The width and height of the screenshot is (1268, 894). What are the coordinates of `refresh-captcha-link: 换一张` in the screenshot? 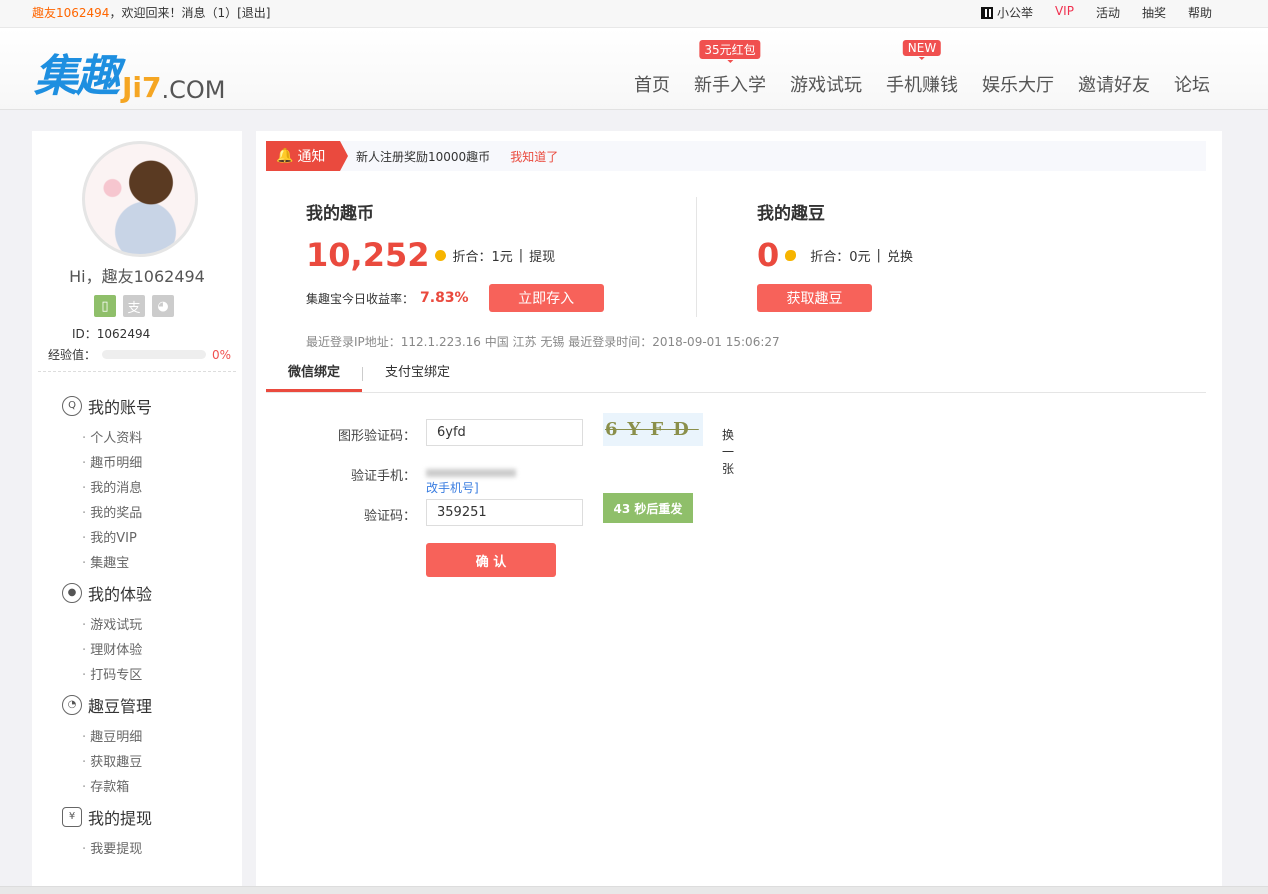 It's located at (728, 451).